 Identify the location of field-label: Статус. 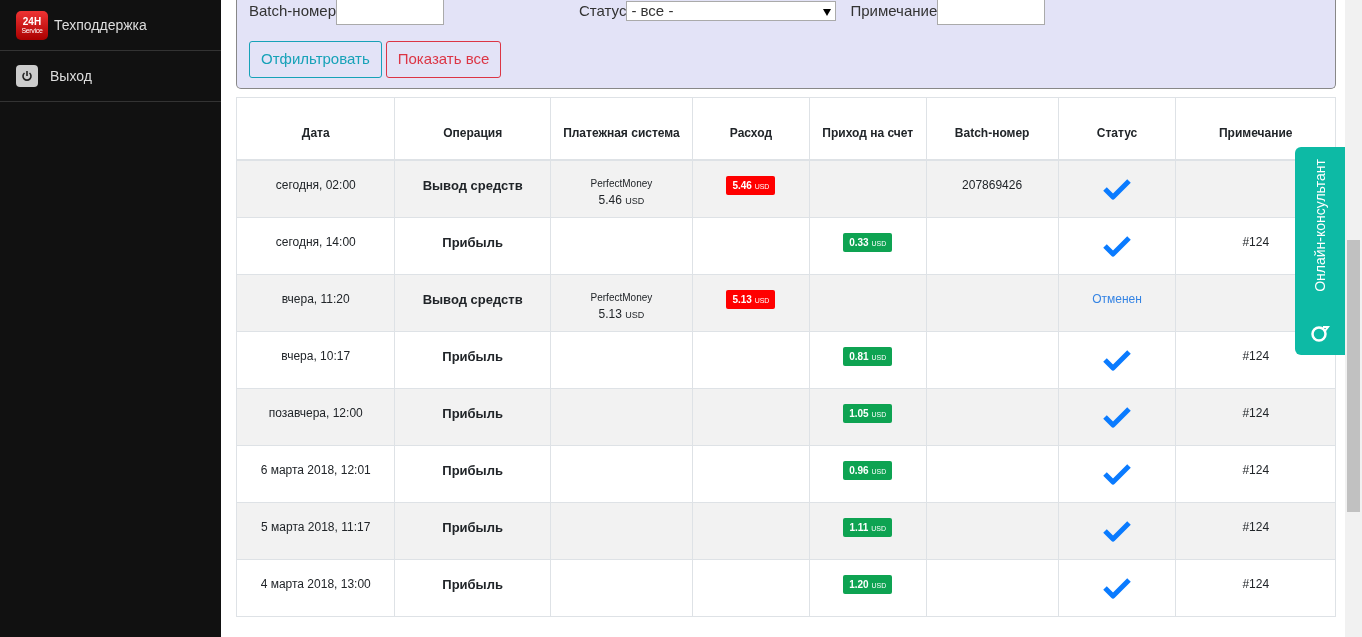
(603, 10).